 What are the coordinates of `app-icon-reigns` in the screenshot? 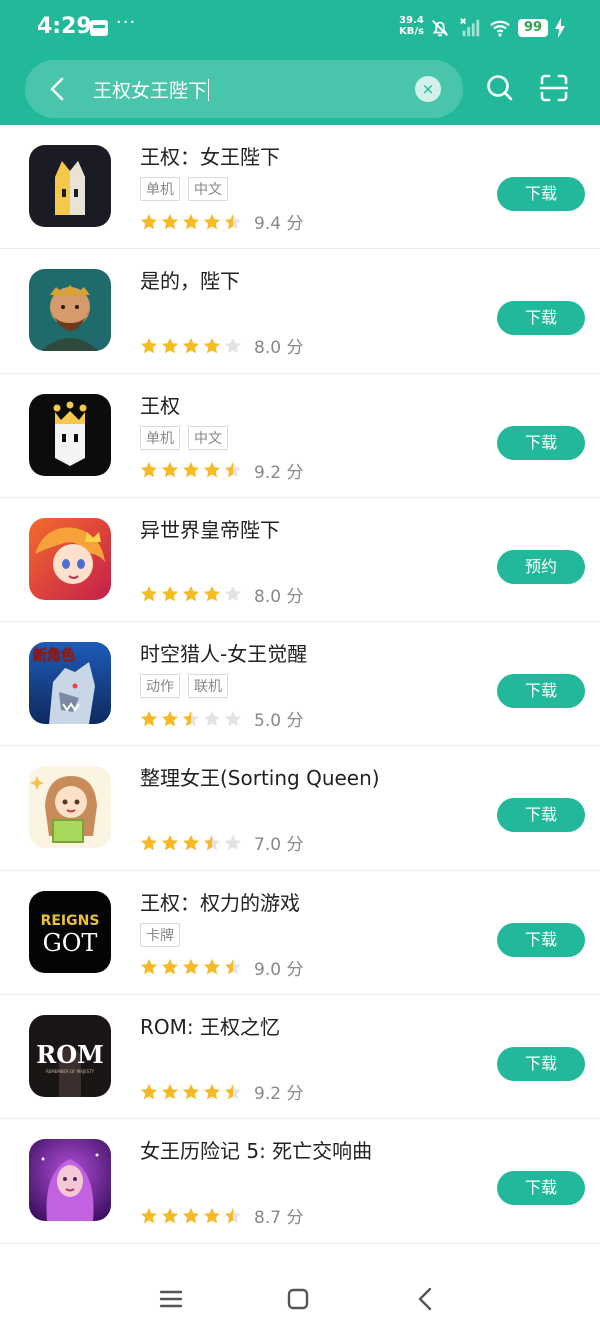 It's located at (70, 434).